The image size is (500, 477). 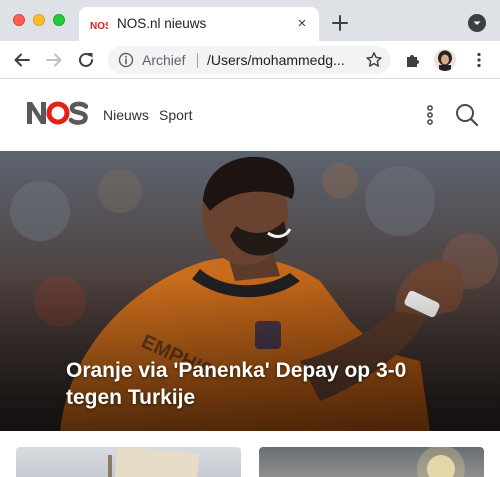 I want to click on forward-button, so click(x=54, y=60).